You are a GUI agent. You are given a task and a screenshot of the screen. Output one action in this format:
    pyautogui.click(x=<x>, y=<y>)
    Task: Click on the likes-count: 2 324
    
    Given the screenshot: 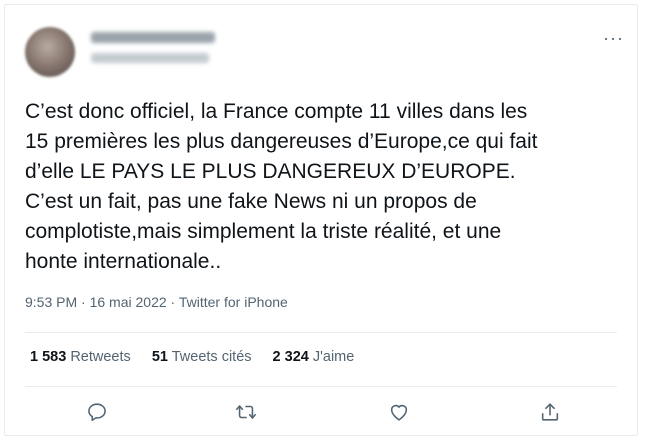 What is the action you would take?
    pyautogui.click(x=290, y=357)
    